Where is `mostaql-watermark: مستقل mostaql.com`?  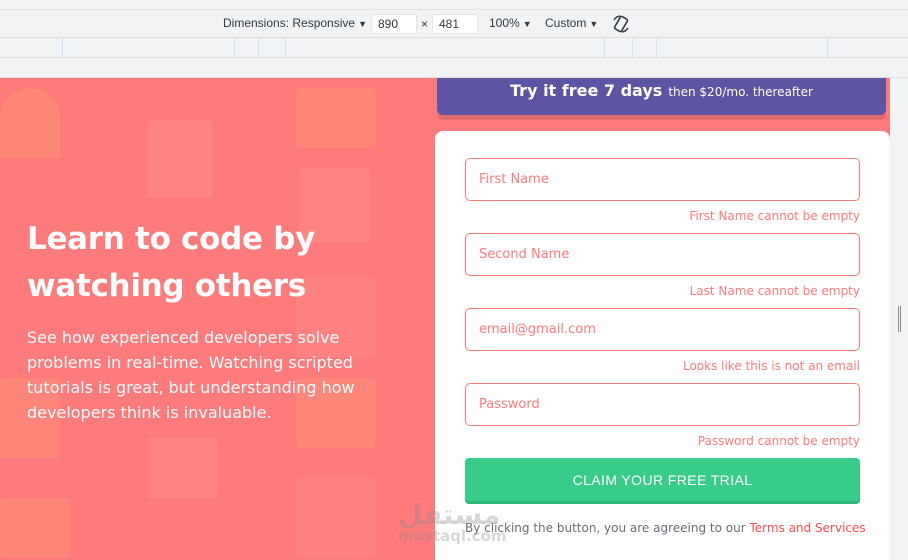
mostaql-watermark: مستقل mostaql.com is located at coordinates (452, 521).